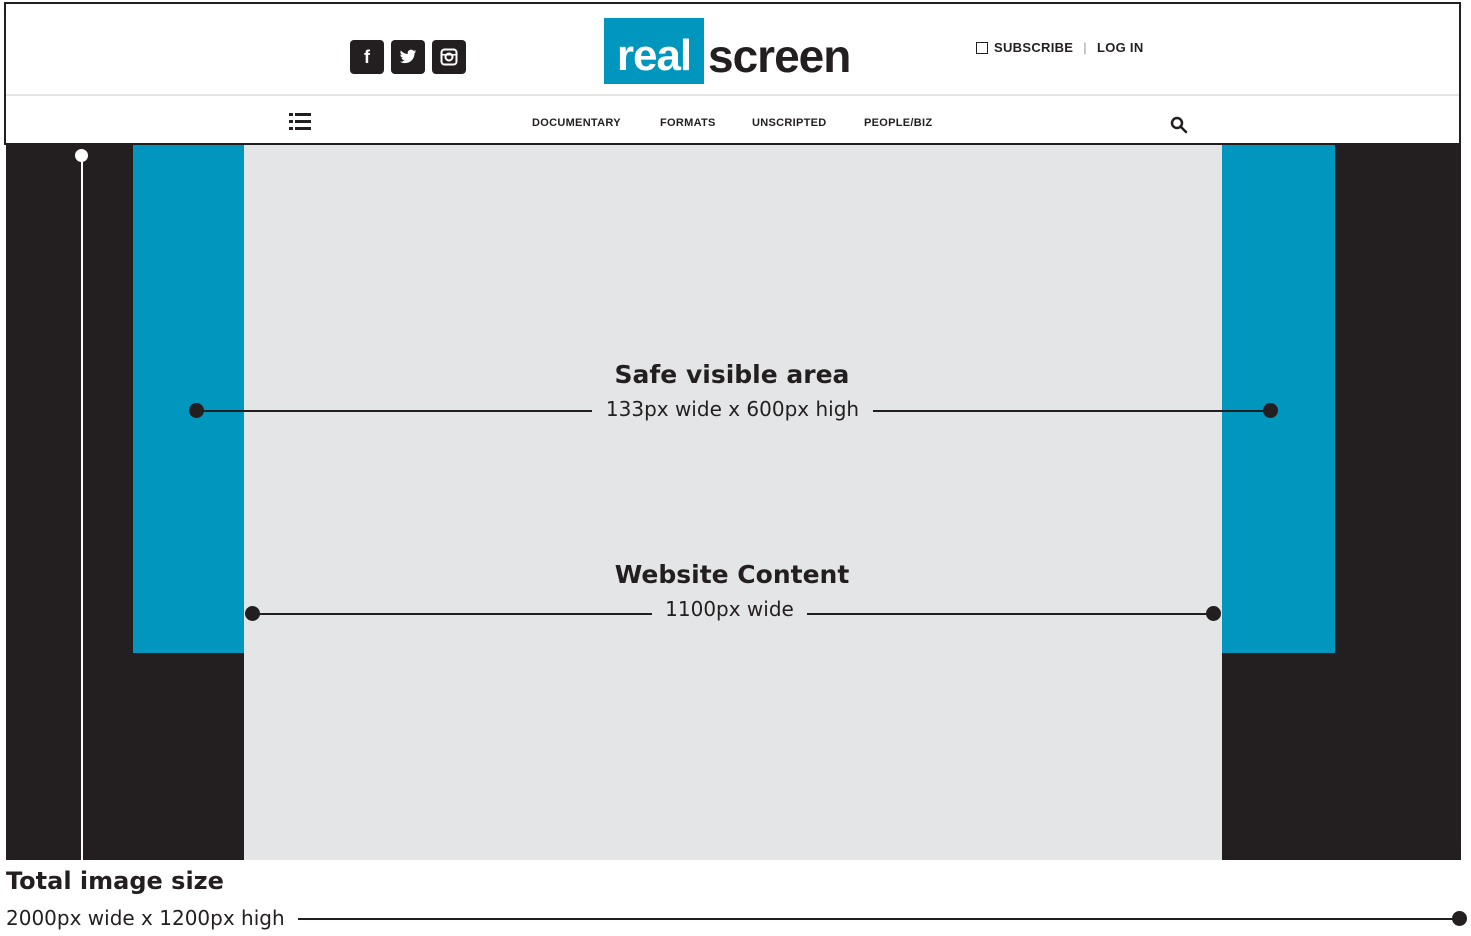 This screenshot has width=1471, height=936. What do you see at coordinates (408, 57) in the screenshot?
I see `twitter-icon` at bounding box center [408, 57].